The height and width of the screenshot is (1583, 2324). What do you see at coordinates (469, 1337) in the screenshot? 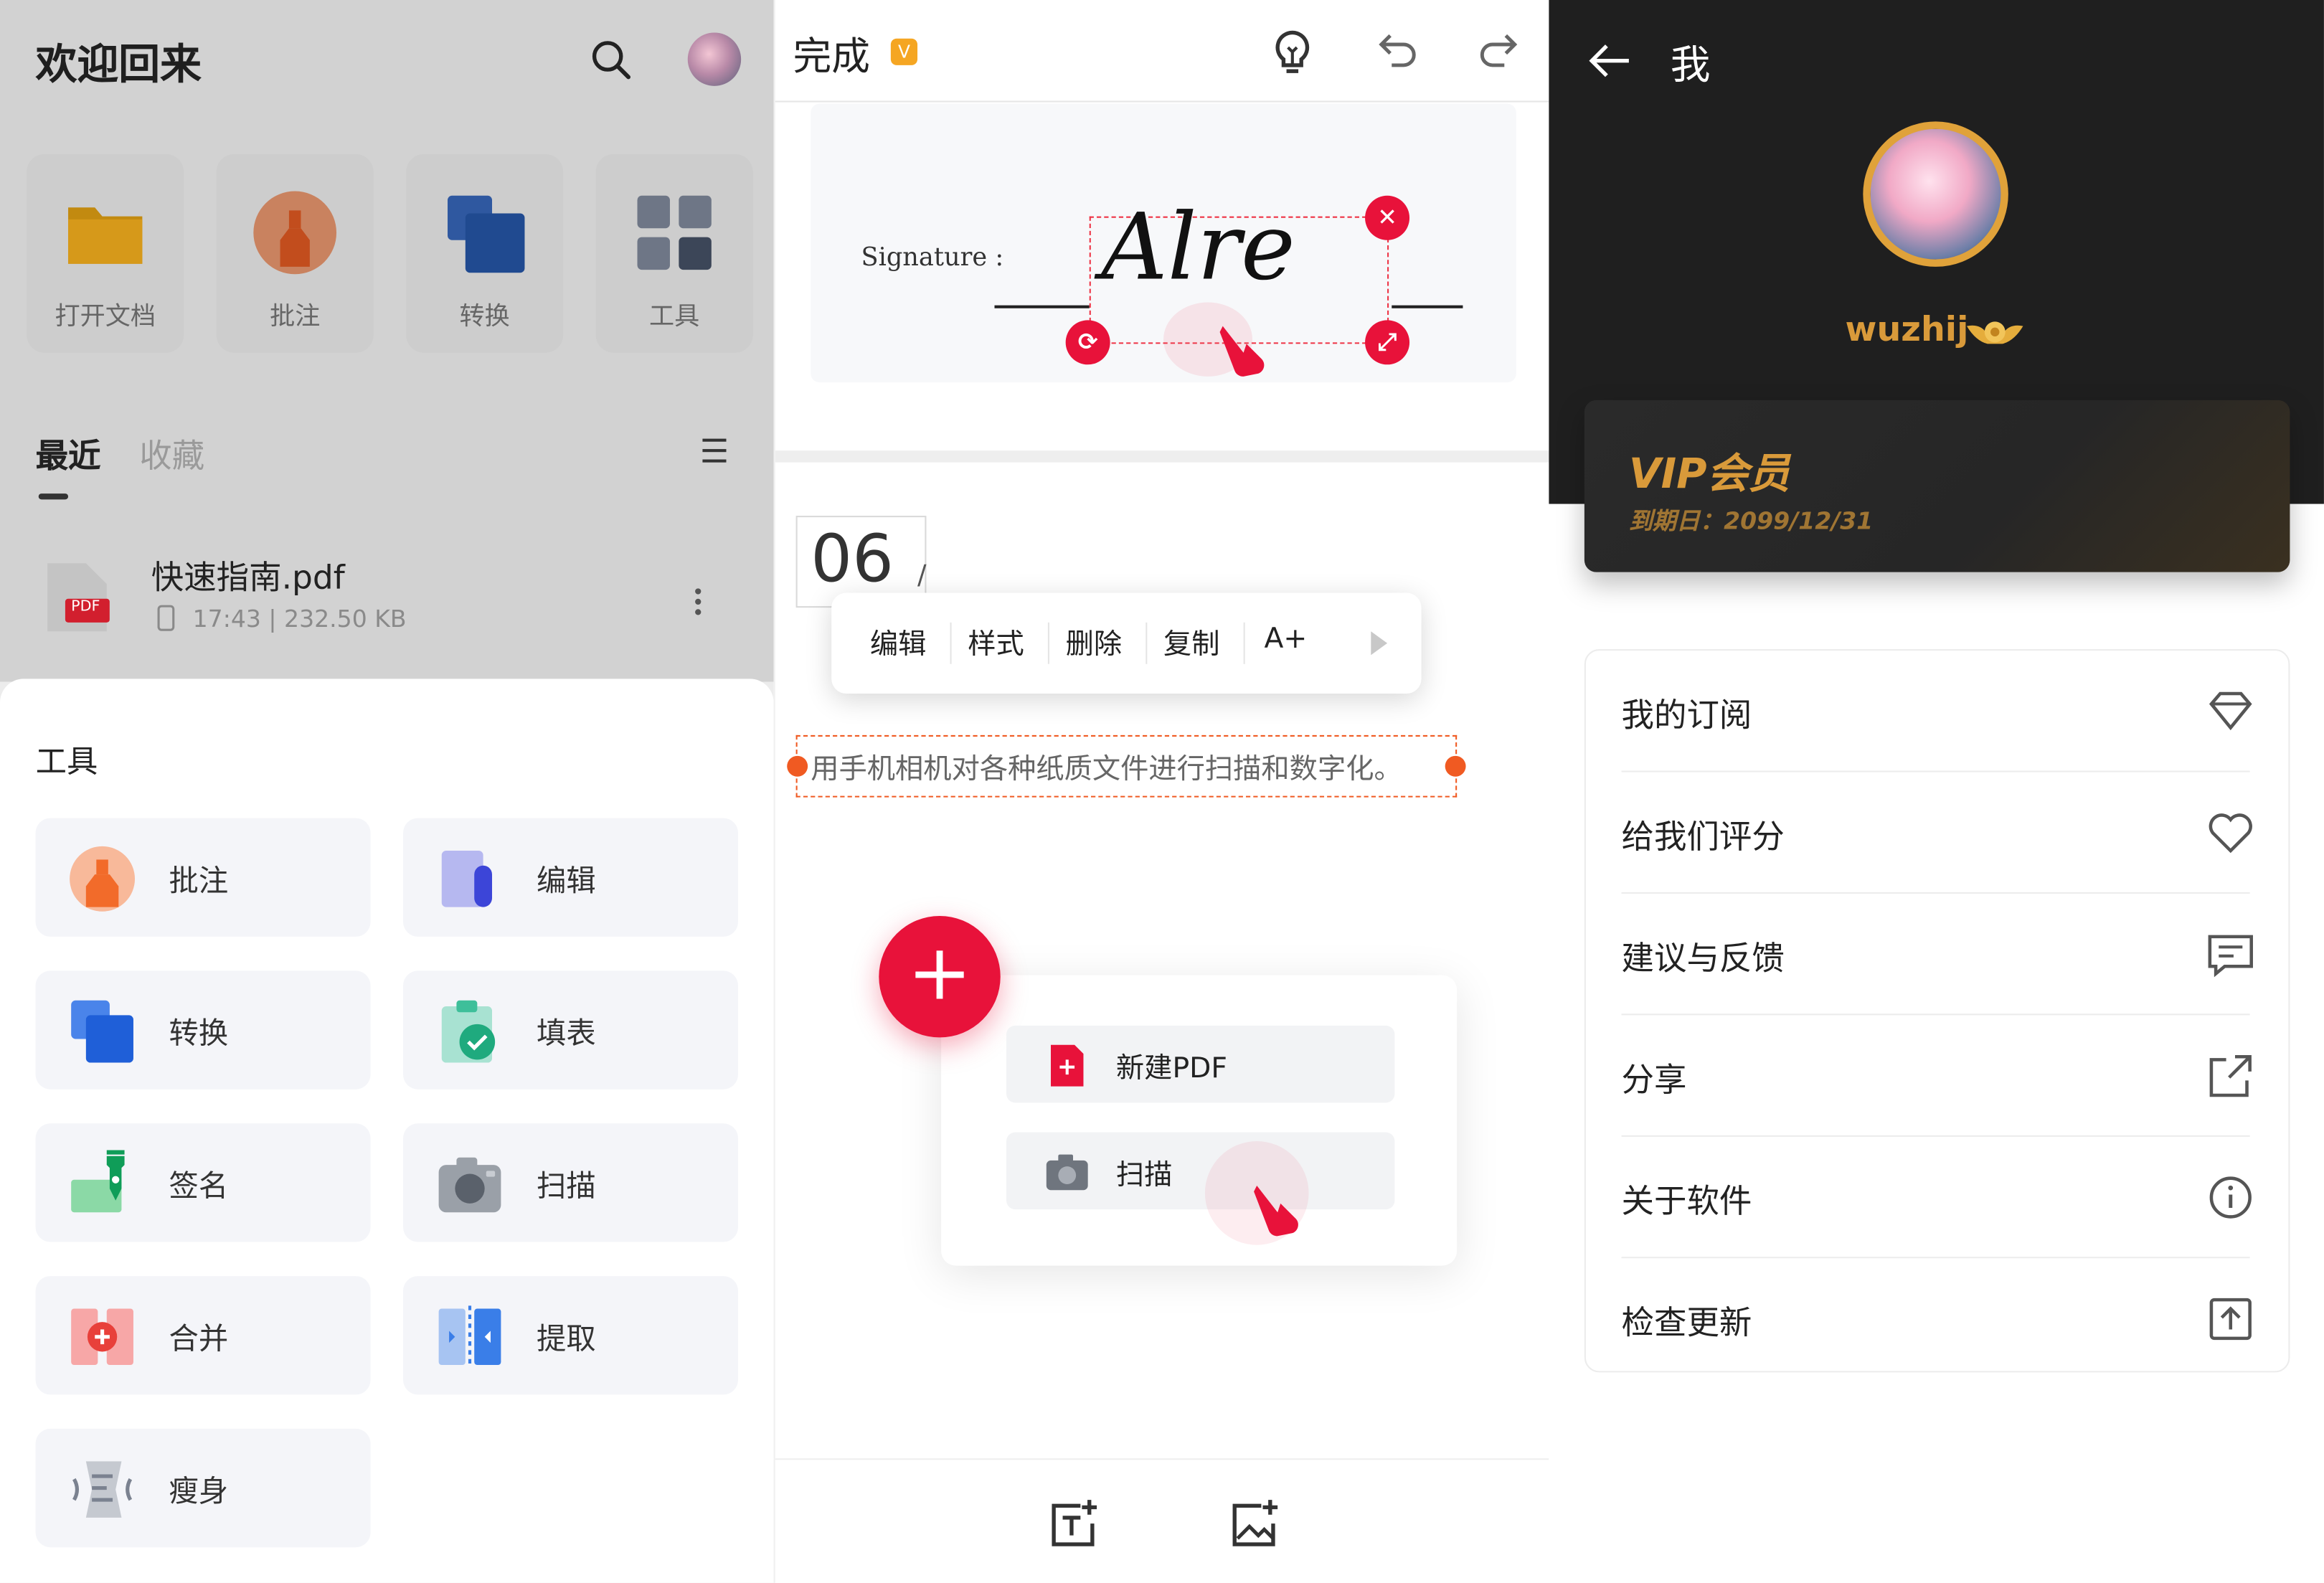
I see `extract-icon` at bounding box center [469, 1337].